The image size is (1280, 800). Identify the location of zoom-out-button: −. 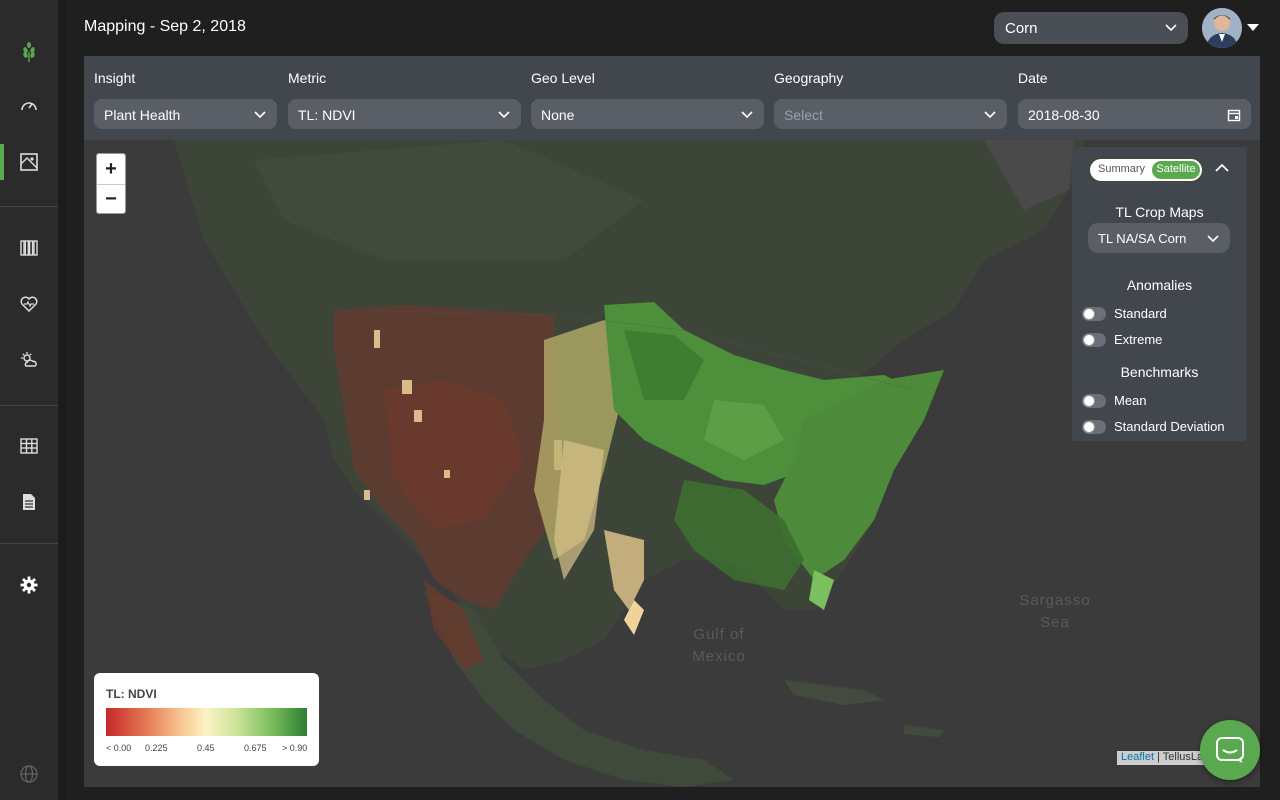
(111, 199).